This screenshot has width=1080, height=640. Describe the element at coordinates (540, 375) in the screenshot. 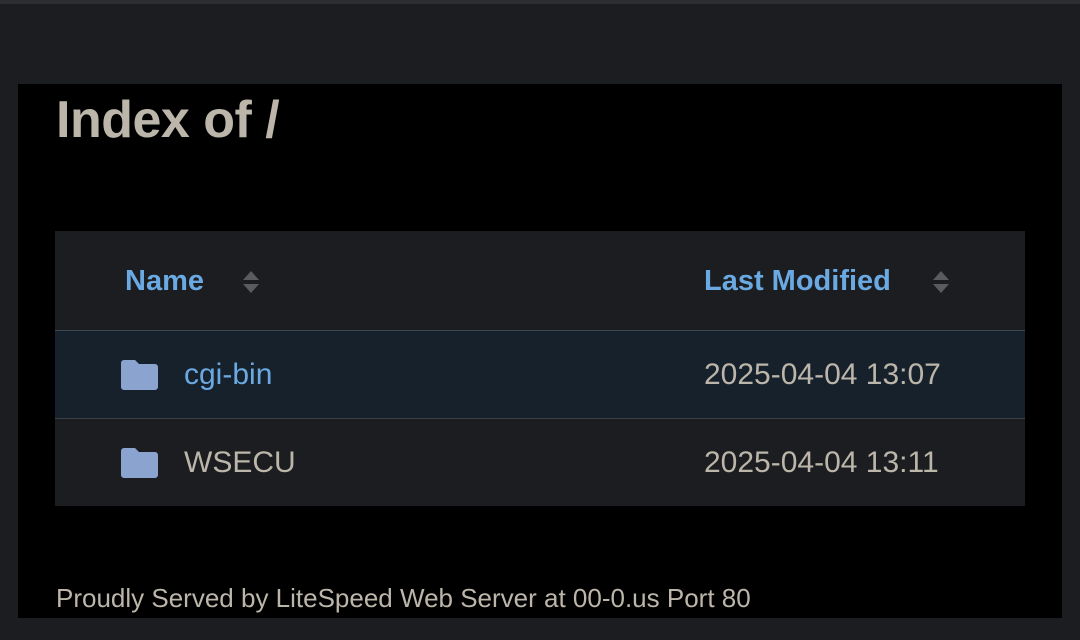

I see `table-row: cgi-bin 2025-04-04 13:07` at that location.